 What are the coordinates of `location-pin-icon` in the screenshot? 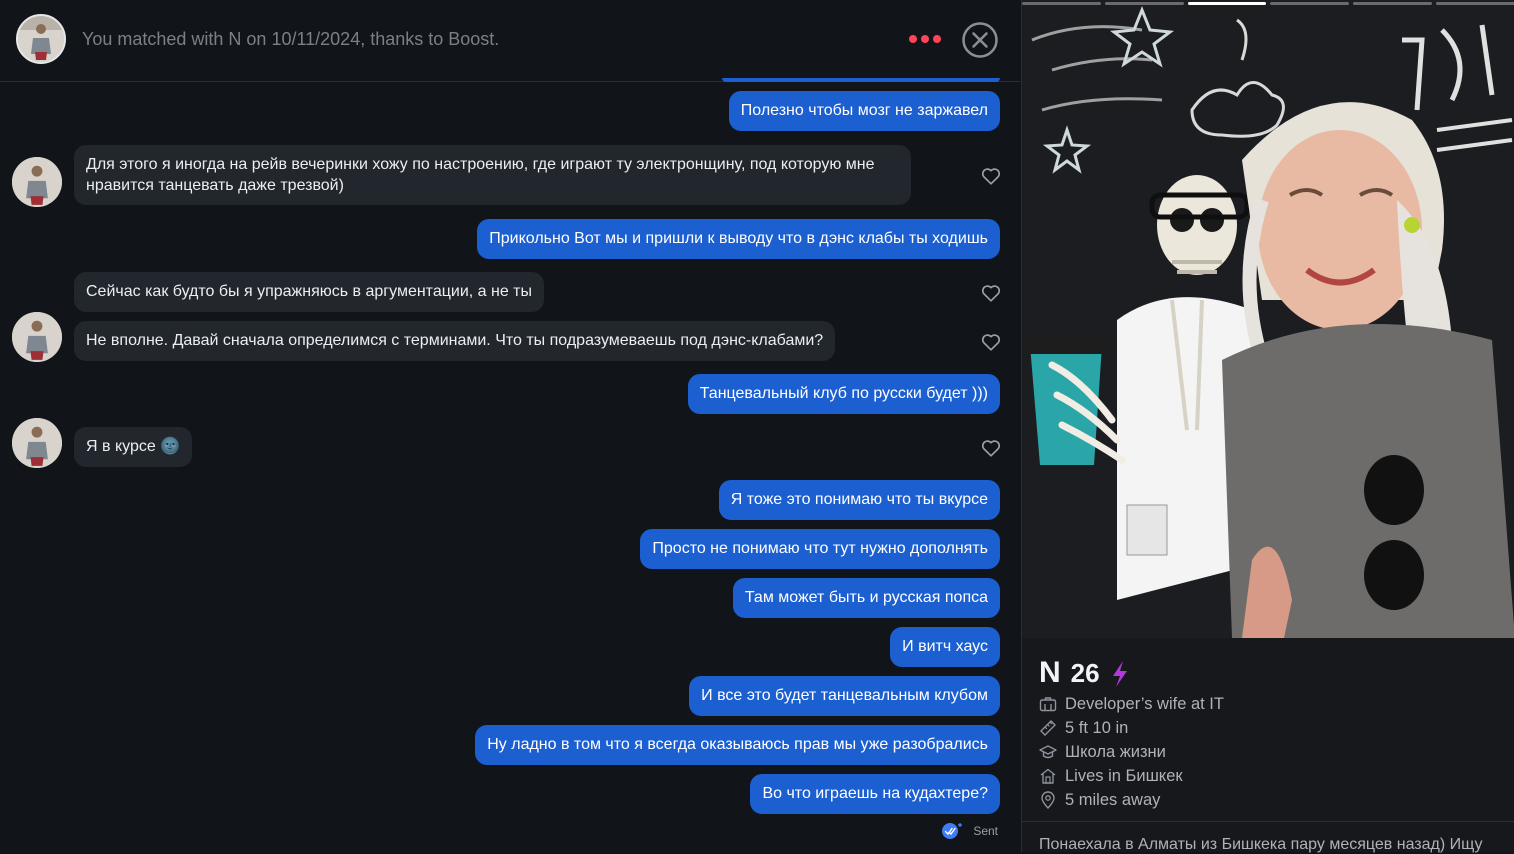 It's located at (1048, 800).